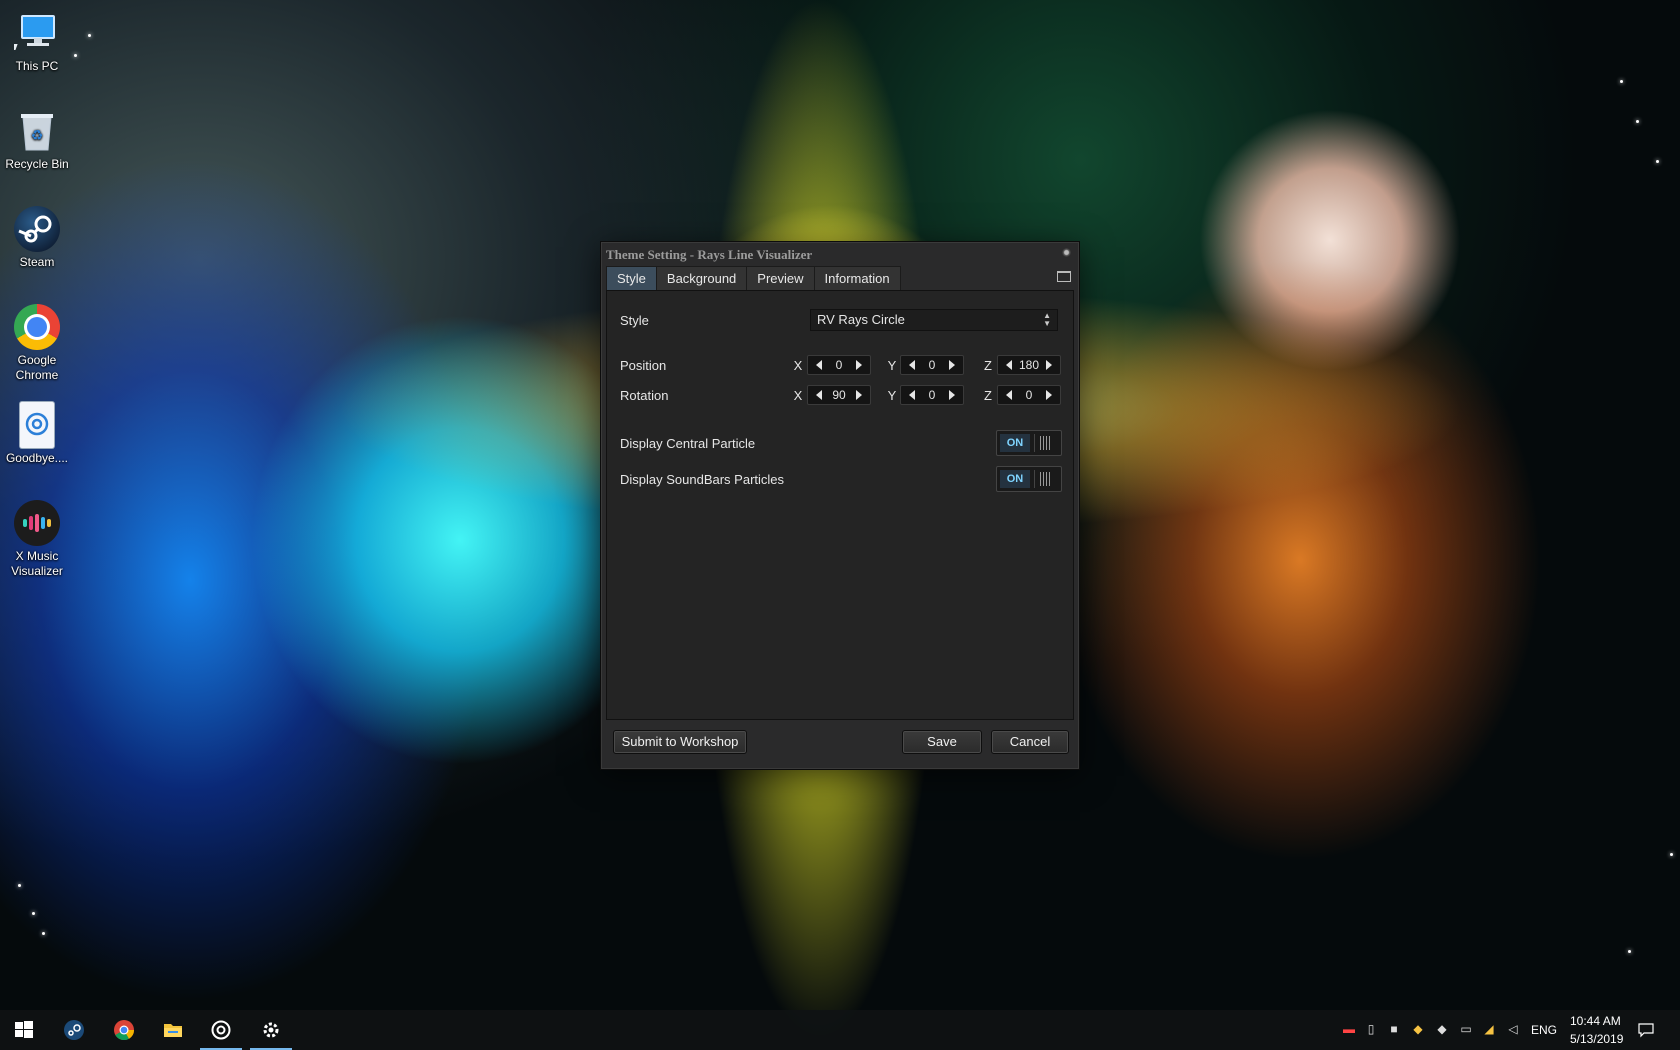 This screenshot has height=1050, width=1680. I want to click on tray-app-icon: ▬, so click(1349, 1029).